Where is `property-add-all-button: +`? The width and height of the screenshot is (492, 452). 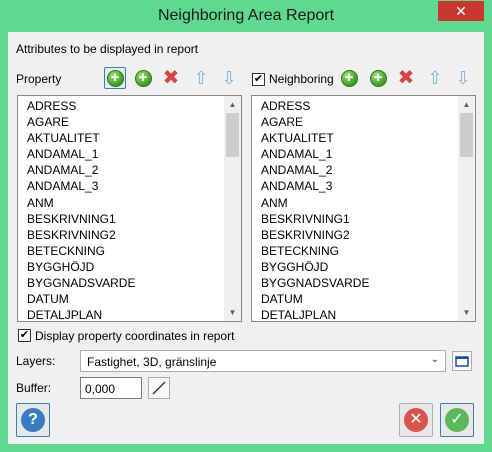 property-add-all-button: + is located at coordinates (143, 78).